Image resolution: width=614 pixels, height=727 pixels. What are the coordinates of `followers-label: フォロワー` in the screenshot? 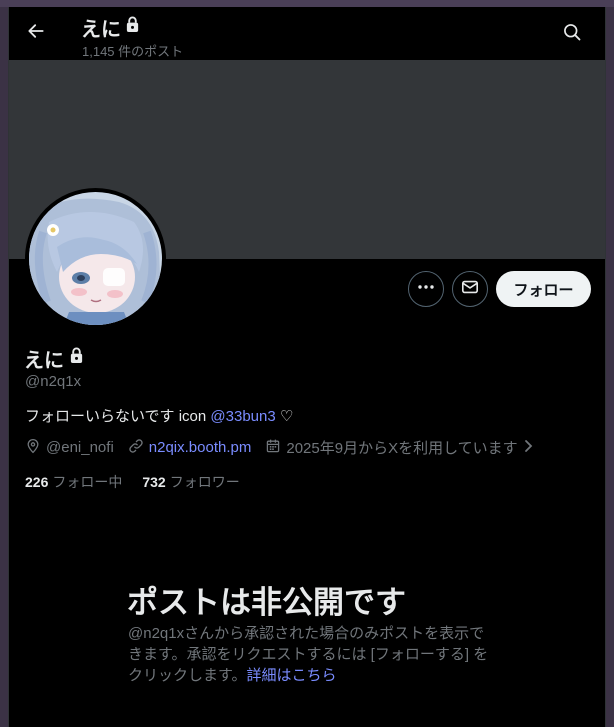 It's located at (204, 482).